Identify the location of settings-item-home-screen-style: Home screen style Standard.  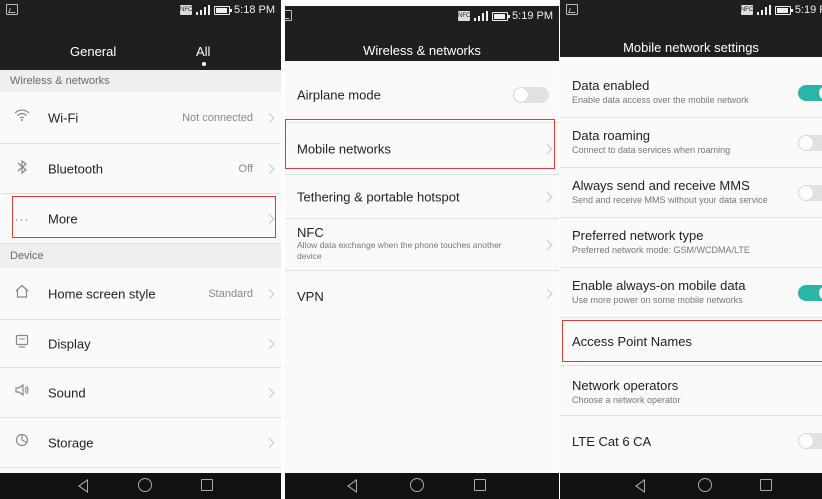
(140, 294).